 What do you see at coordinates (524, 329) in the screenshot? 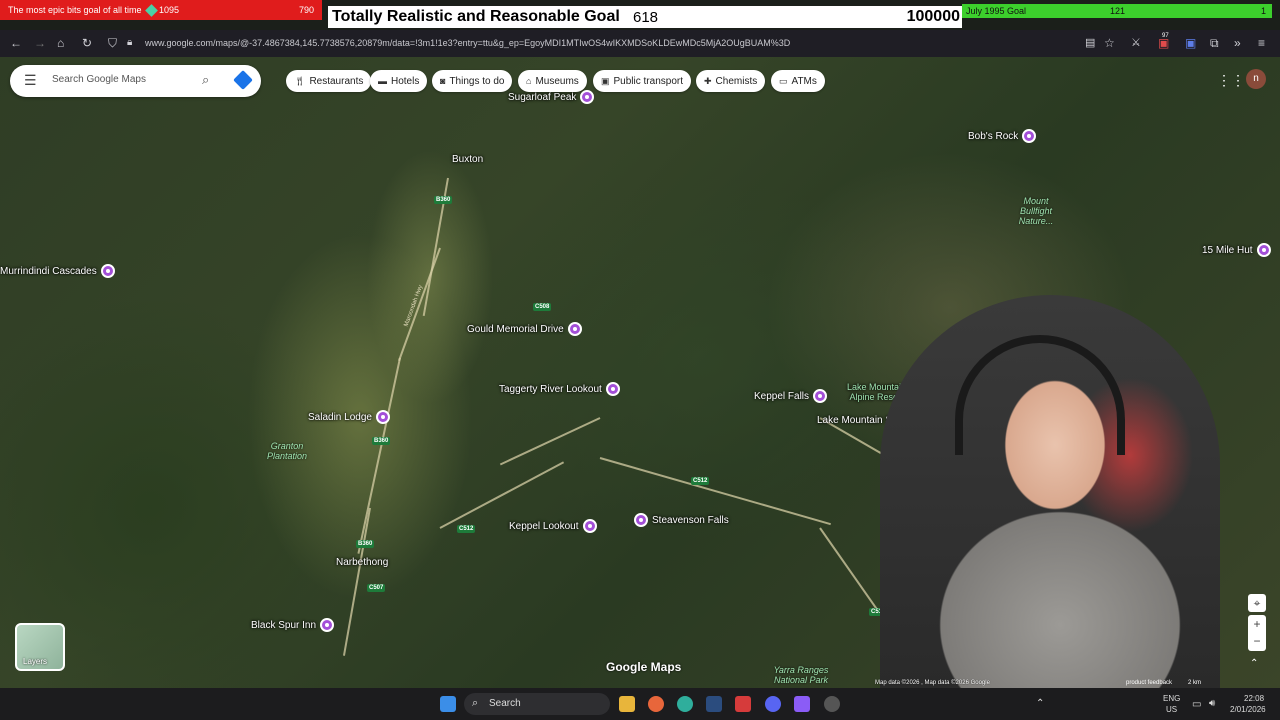
I see `poi-gould-memorial-drive: Gould Memorial Drive` at bounding box center [524, 329].